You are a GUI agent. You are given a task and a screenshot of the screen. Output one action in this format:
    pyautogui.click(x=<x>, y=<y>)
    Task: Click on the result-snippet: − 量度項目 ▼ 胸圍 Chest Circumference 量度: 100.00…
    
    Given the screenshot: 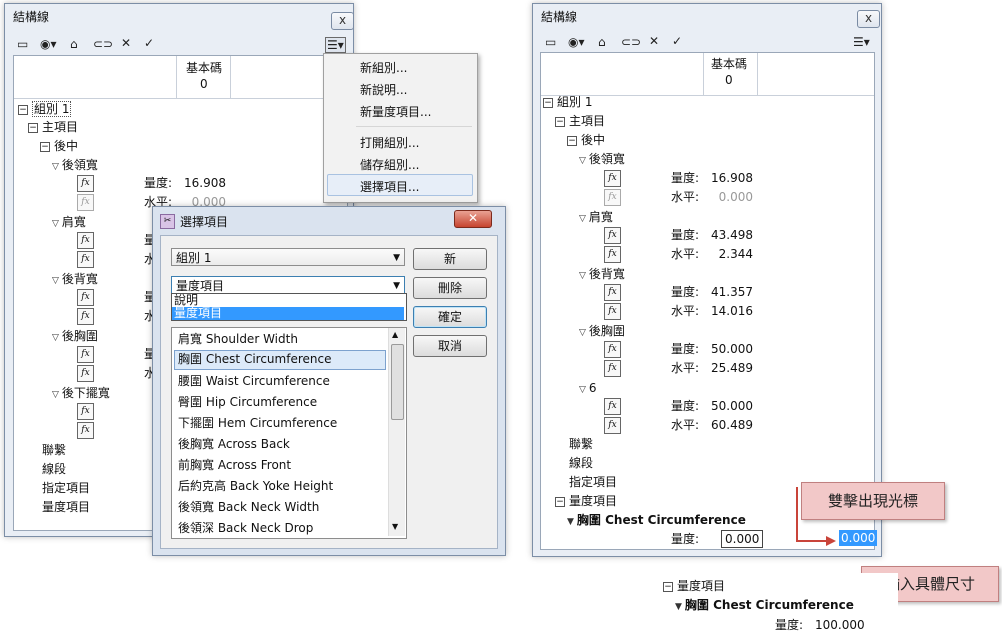 What is the action you would take?
    pyautogui.click(x=725, y=606)
    